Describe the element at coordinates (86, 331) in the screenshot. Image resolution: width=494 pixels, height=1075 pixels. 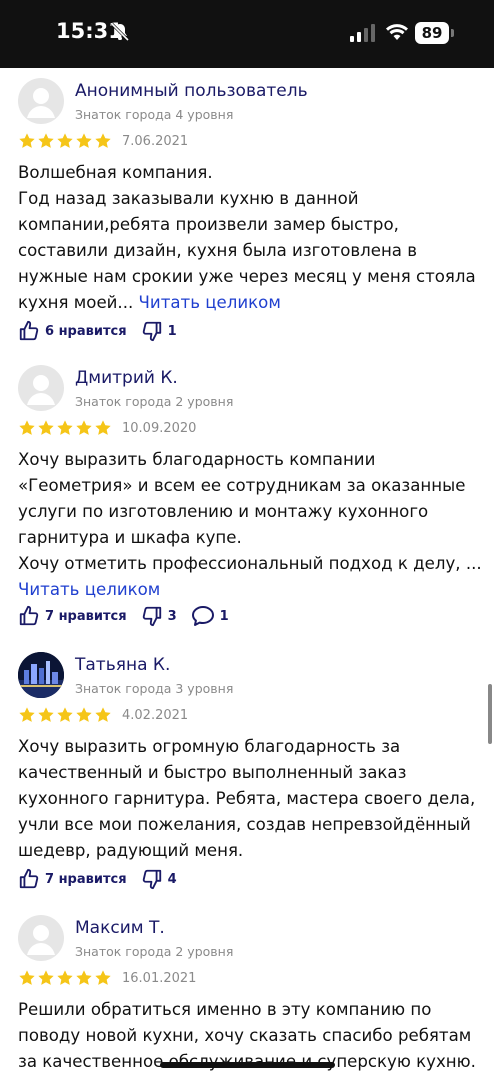
I see `like-count: 6 нравится` at that location.